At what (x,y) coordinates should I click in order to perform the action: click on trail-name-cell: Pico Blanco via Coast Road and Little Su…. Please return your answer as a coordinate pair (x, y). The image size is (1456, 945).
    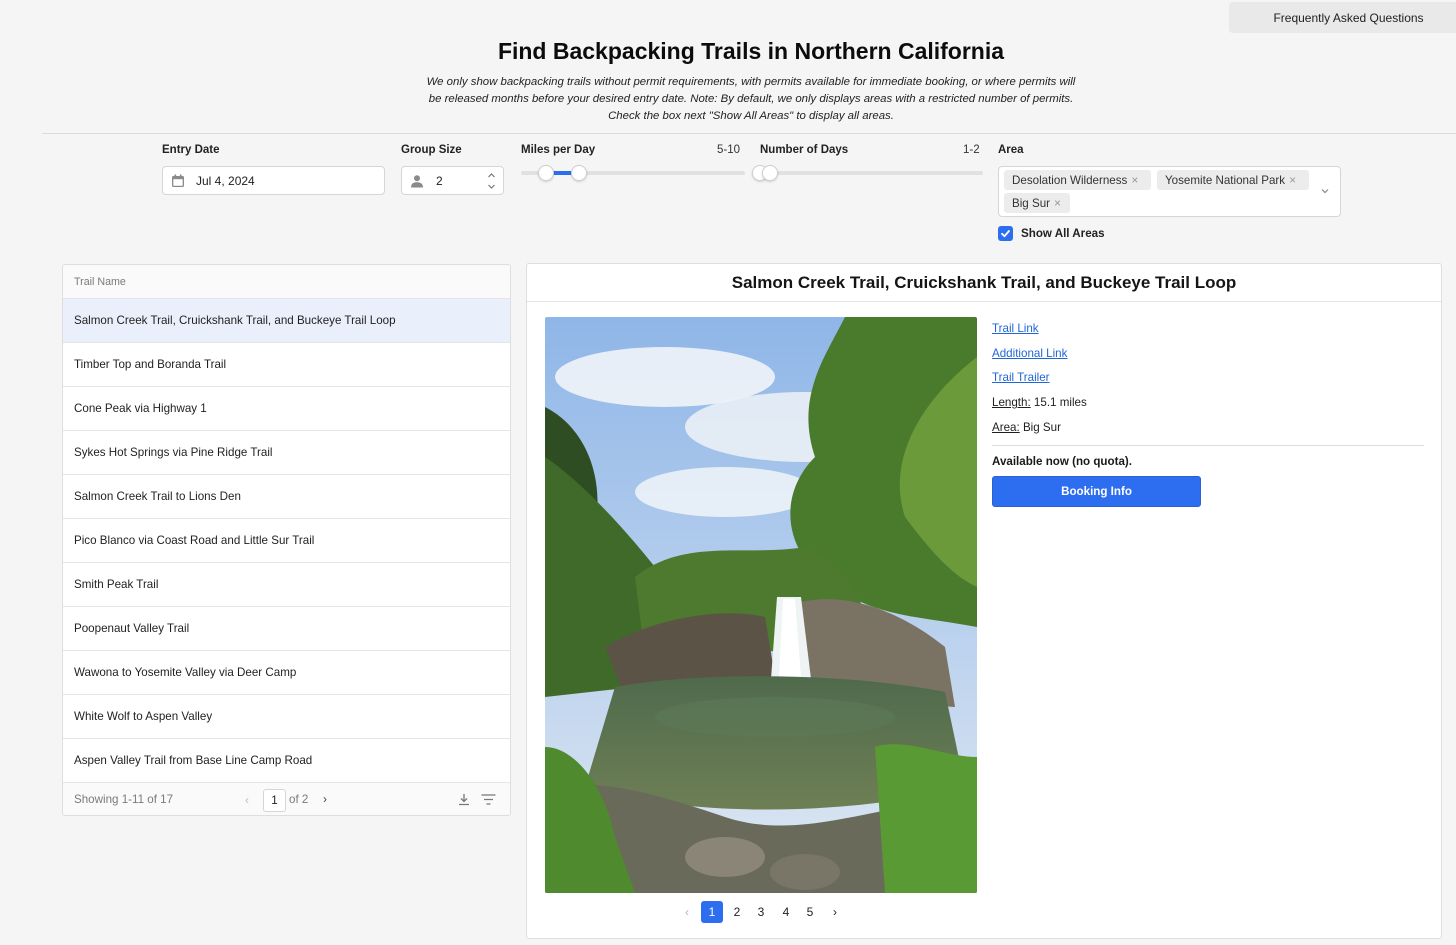
    Looking at the image, I should click on (194, 540).